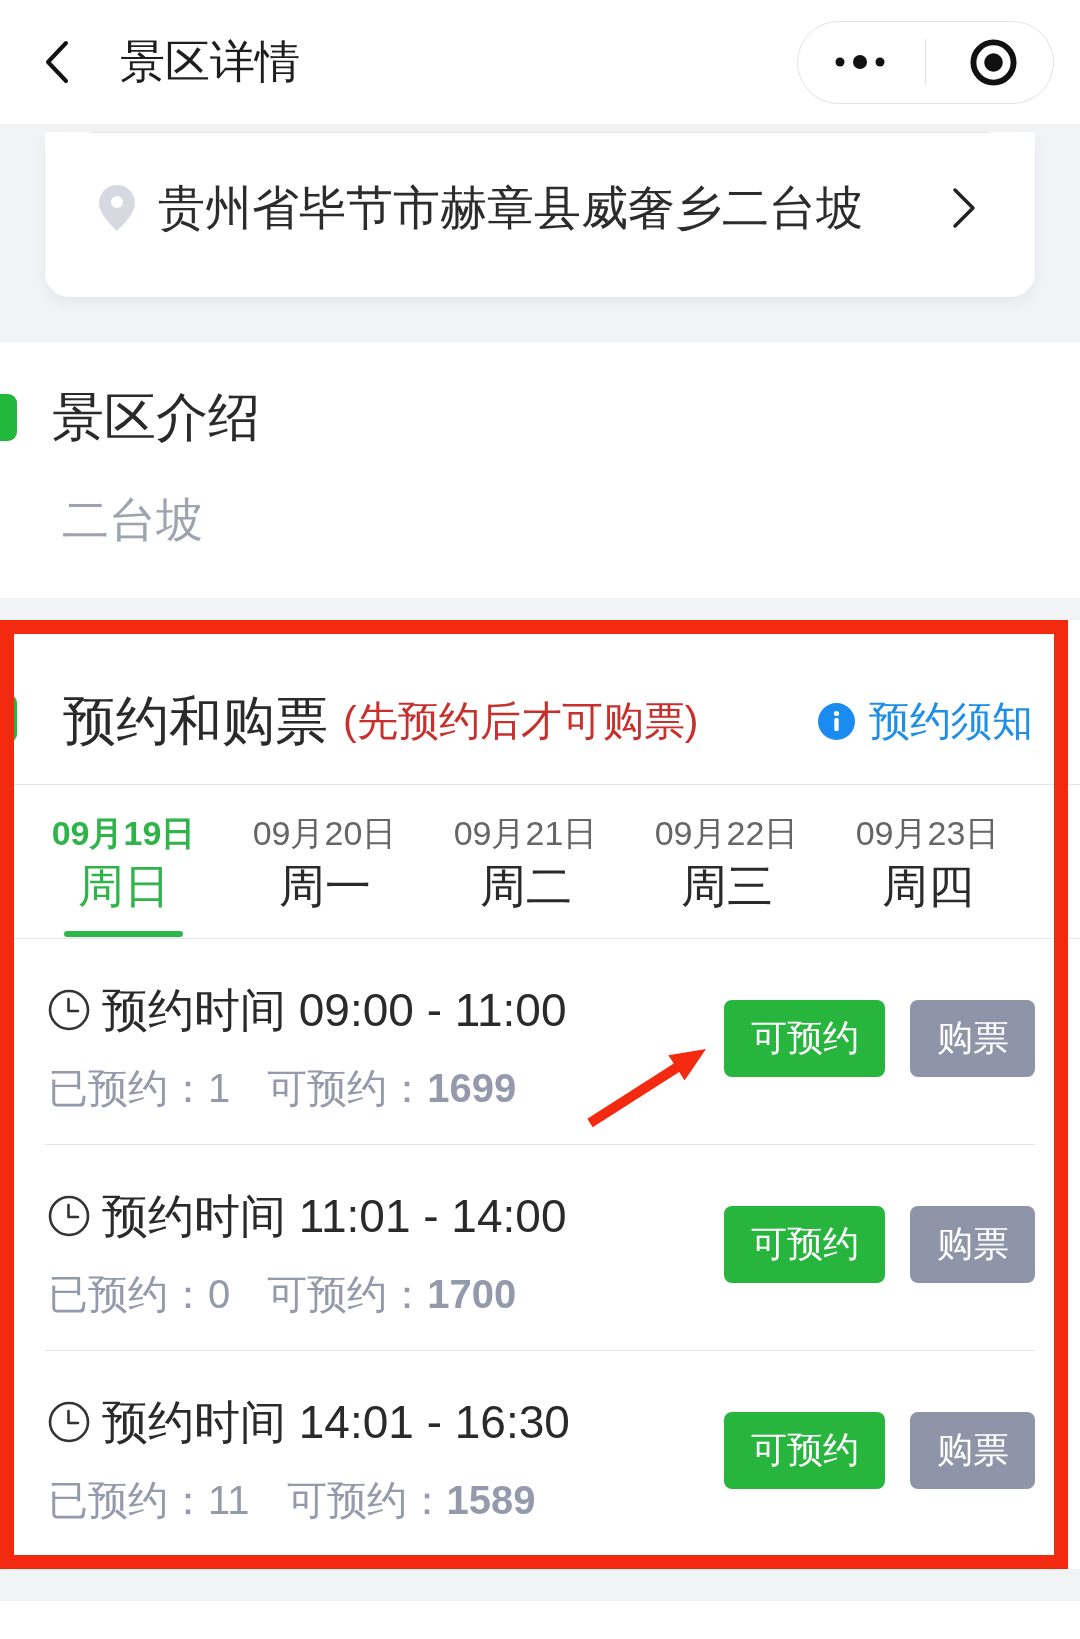  Describe the element at coordinates (117, 208) in the screenshot. I see `location-pin-icon` at that location.